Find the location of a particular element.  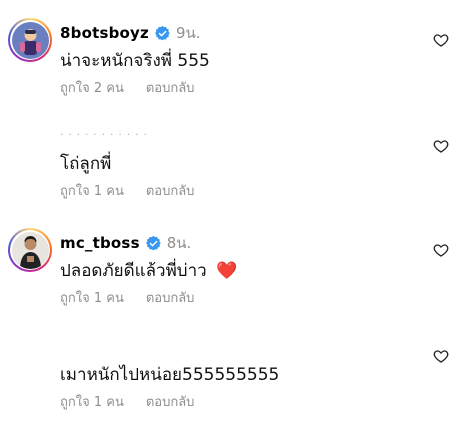

comment-text: ปลอดภัยดีแล้วพี่บ่าว ❤️ is located at coordinates (148, 270).